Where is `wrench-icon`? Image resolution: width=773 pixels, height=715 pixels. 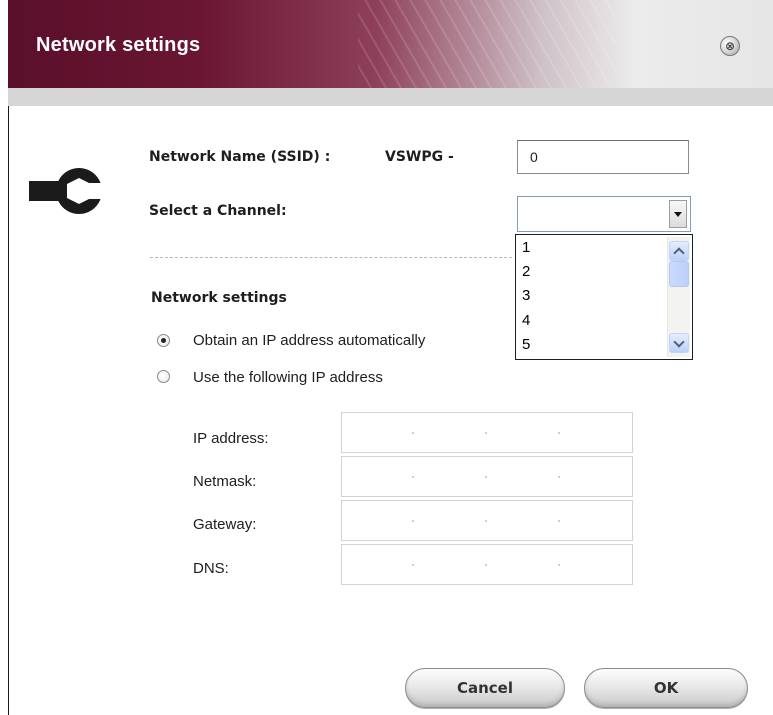
wrench-icon is located at coordinates (68, 191).